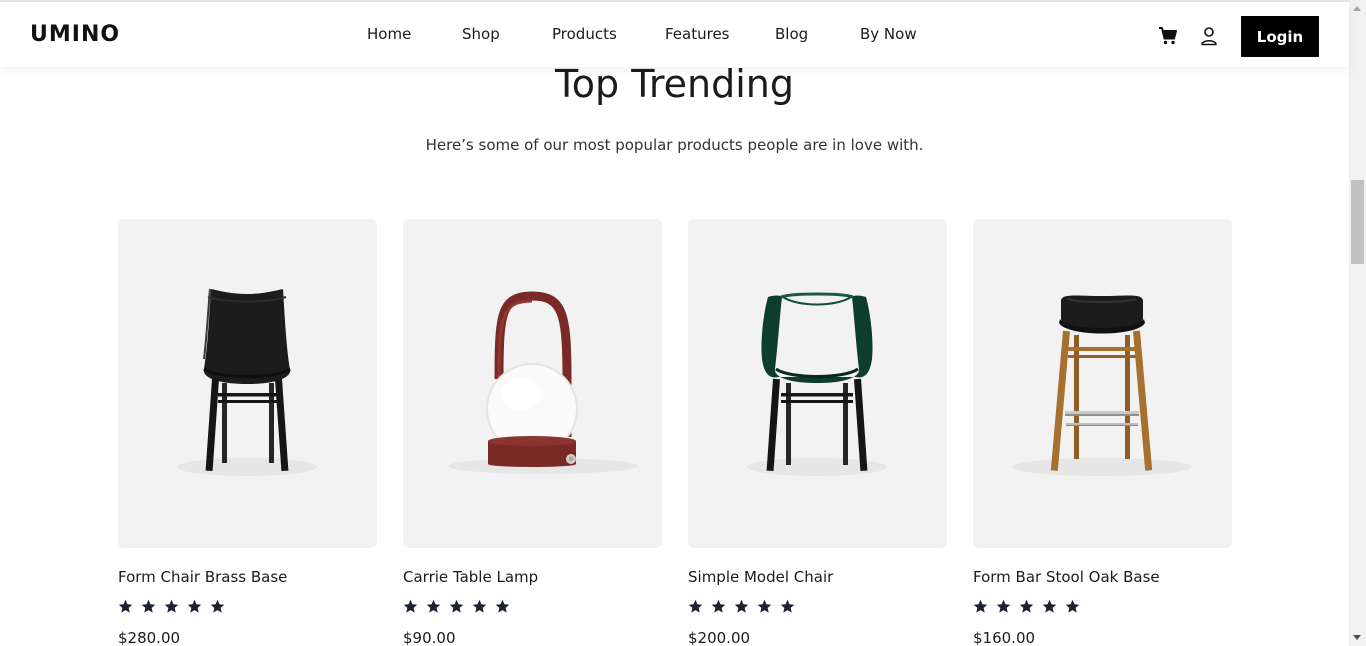  I want to click on product-price: $280.00, so click(149, 637).